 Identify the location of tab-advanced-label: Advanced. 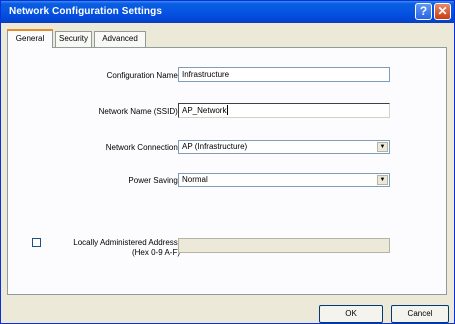
(120, 38).